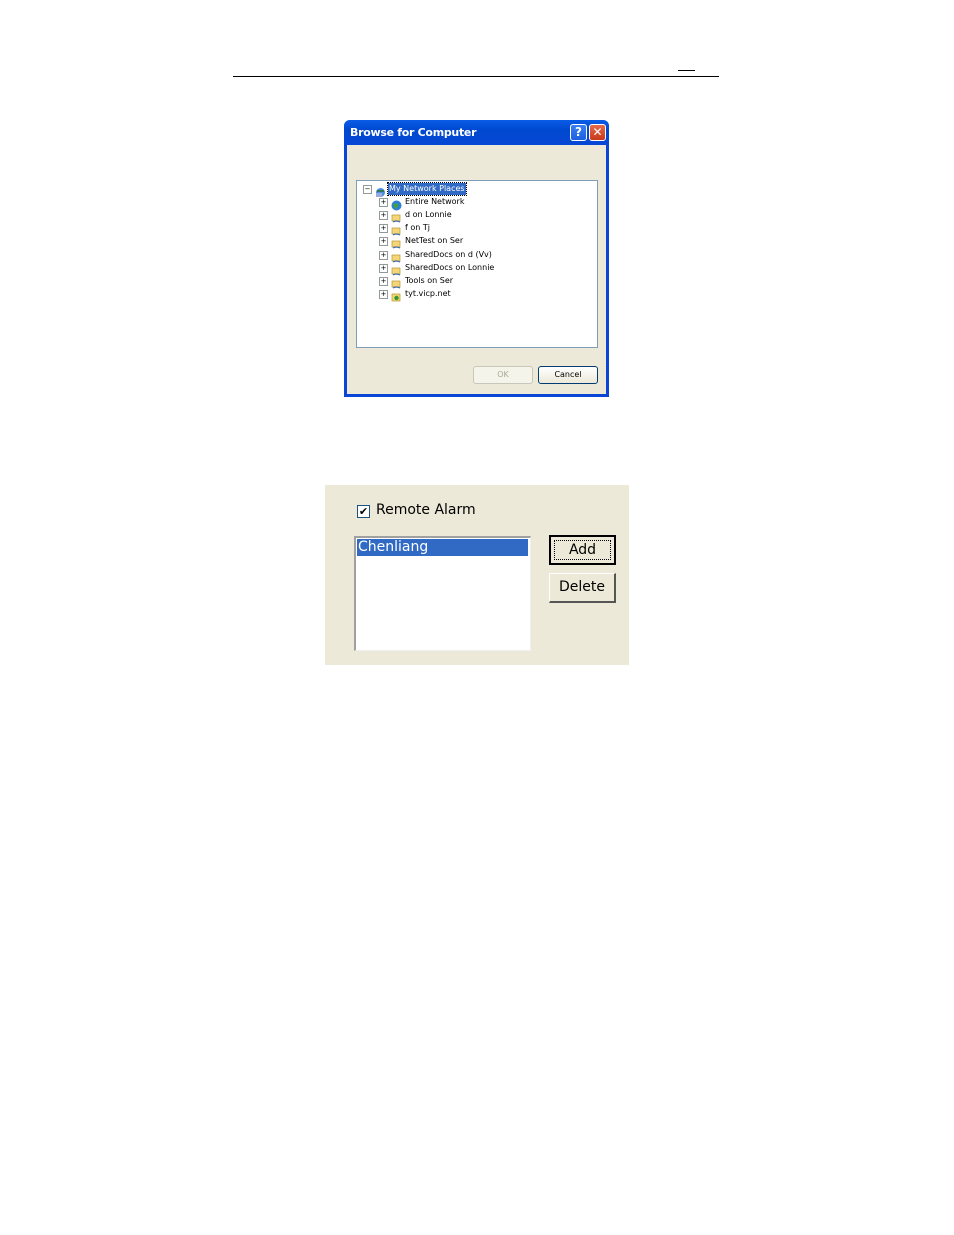  What do you see at coordinates (434, 241) in the screenshot?
I see `tree-item-label: NetTest on Ser` at bounding box center [434, 241].